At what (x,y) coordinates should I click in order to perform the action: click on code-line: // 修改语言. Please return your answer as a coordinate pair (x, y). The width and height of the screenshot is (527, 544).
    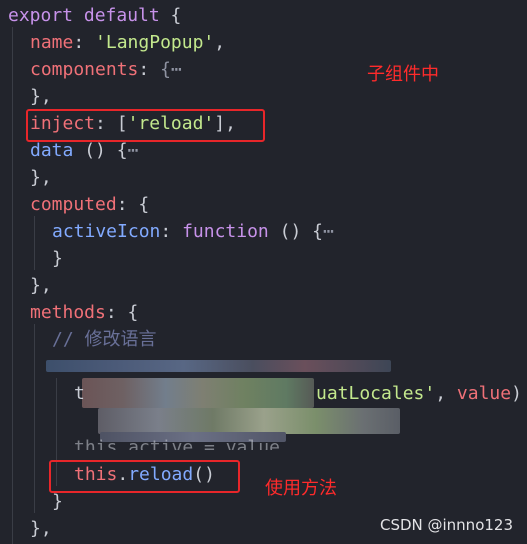
    Looking at the image, I should click on (104, 339).